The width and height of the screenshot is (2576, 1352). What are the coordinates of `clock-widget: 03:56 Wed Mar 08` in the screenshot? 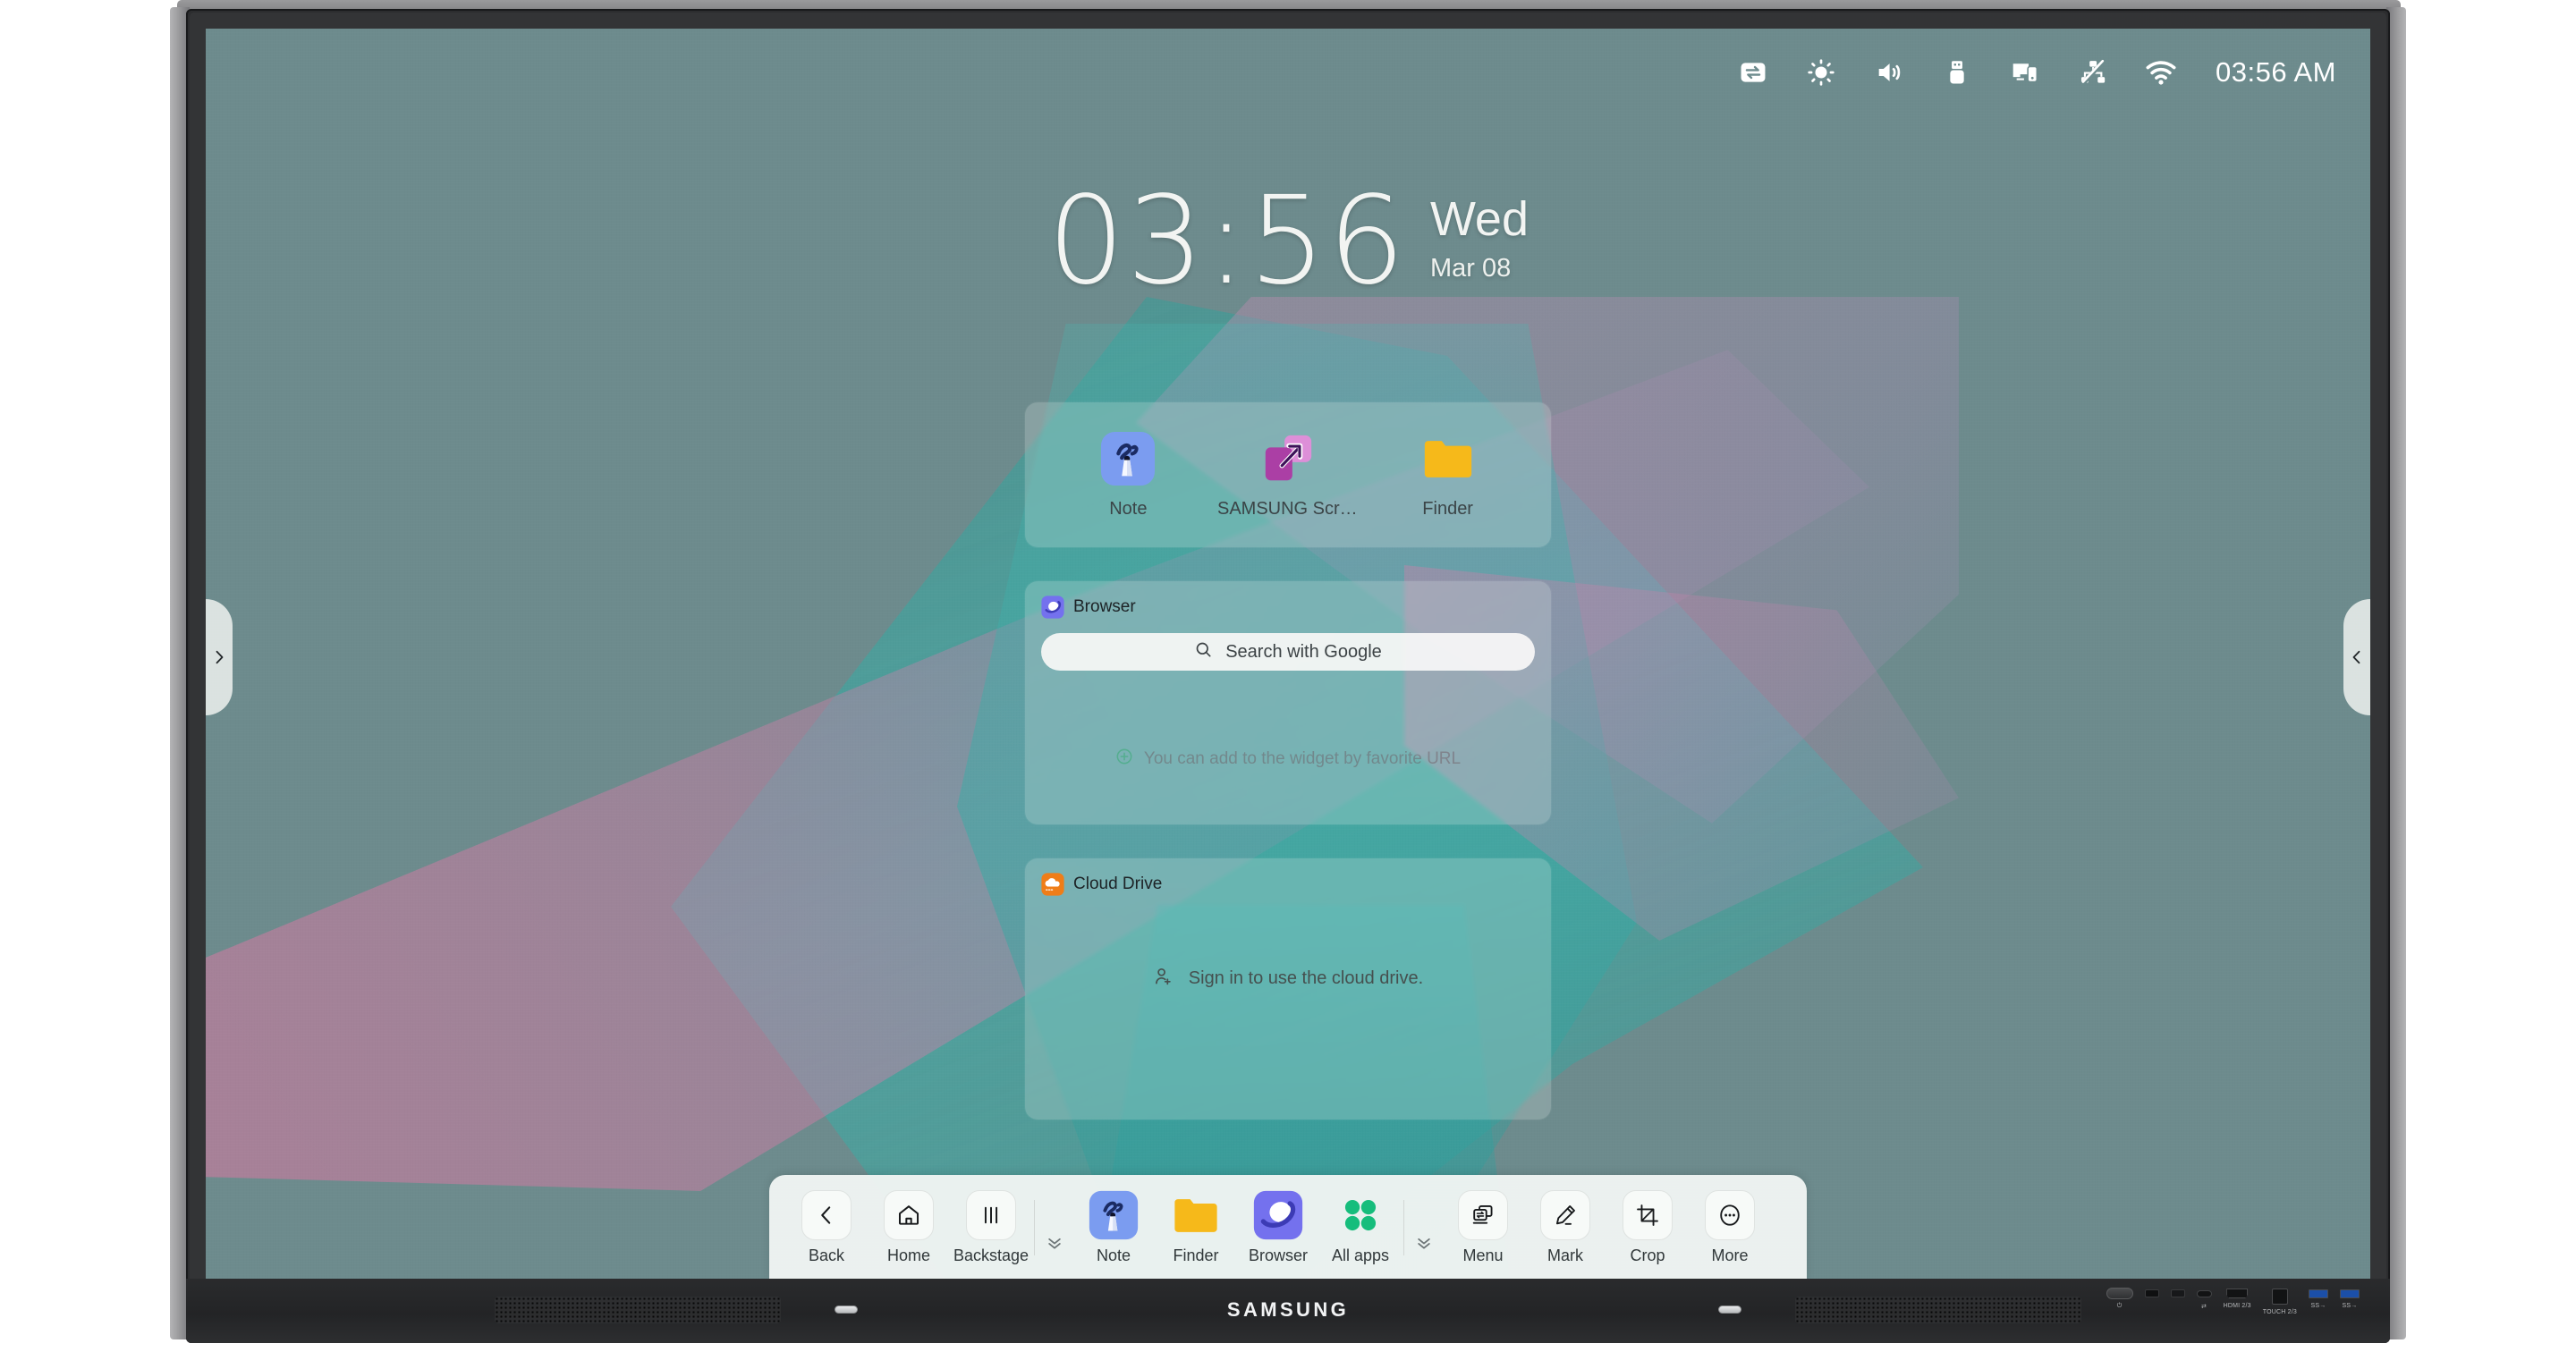 It's located at (1288, 241).